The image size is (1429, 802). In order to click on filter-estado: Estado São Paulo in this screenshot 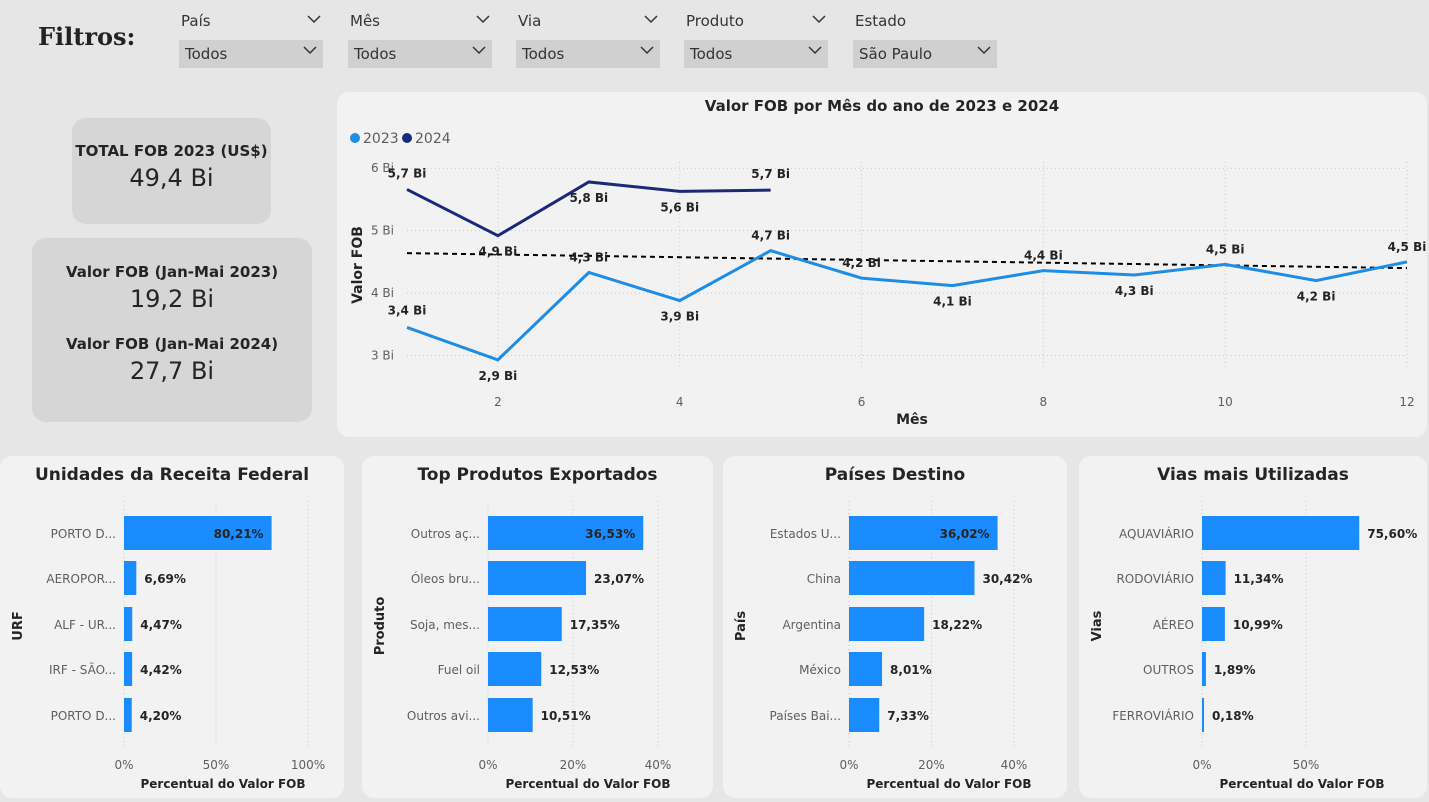, I will do `click(925, 39)`.